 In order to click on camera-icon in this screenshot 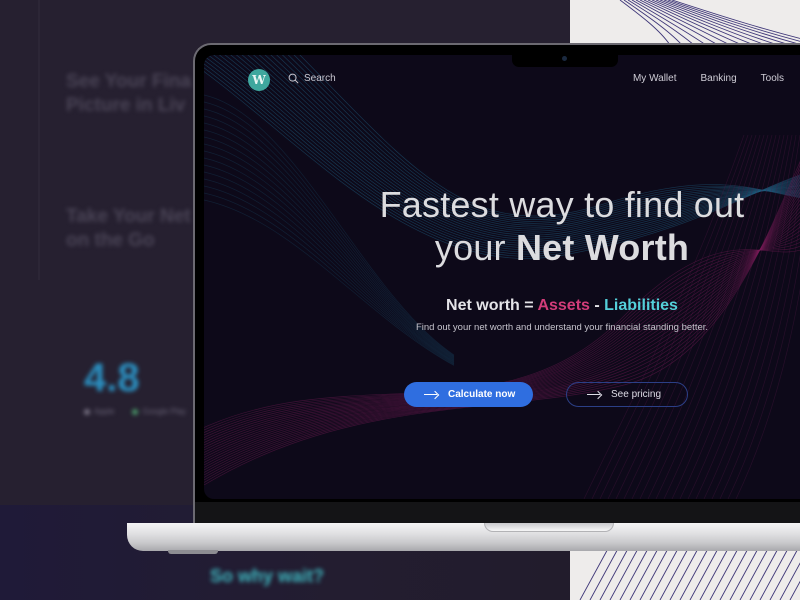, I will do `click(564, 58)`.